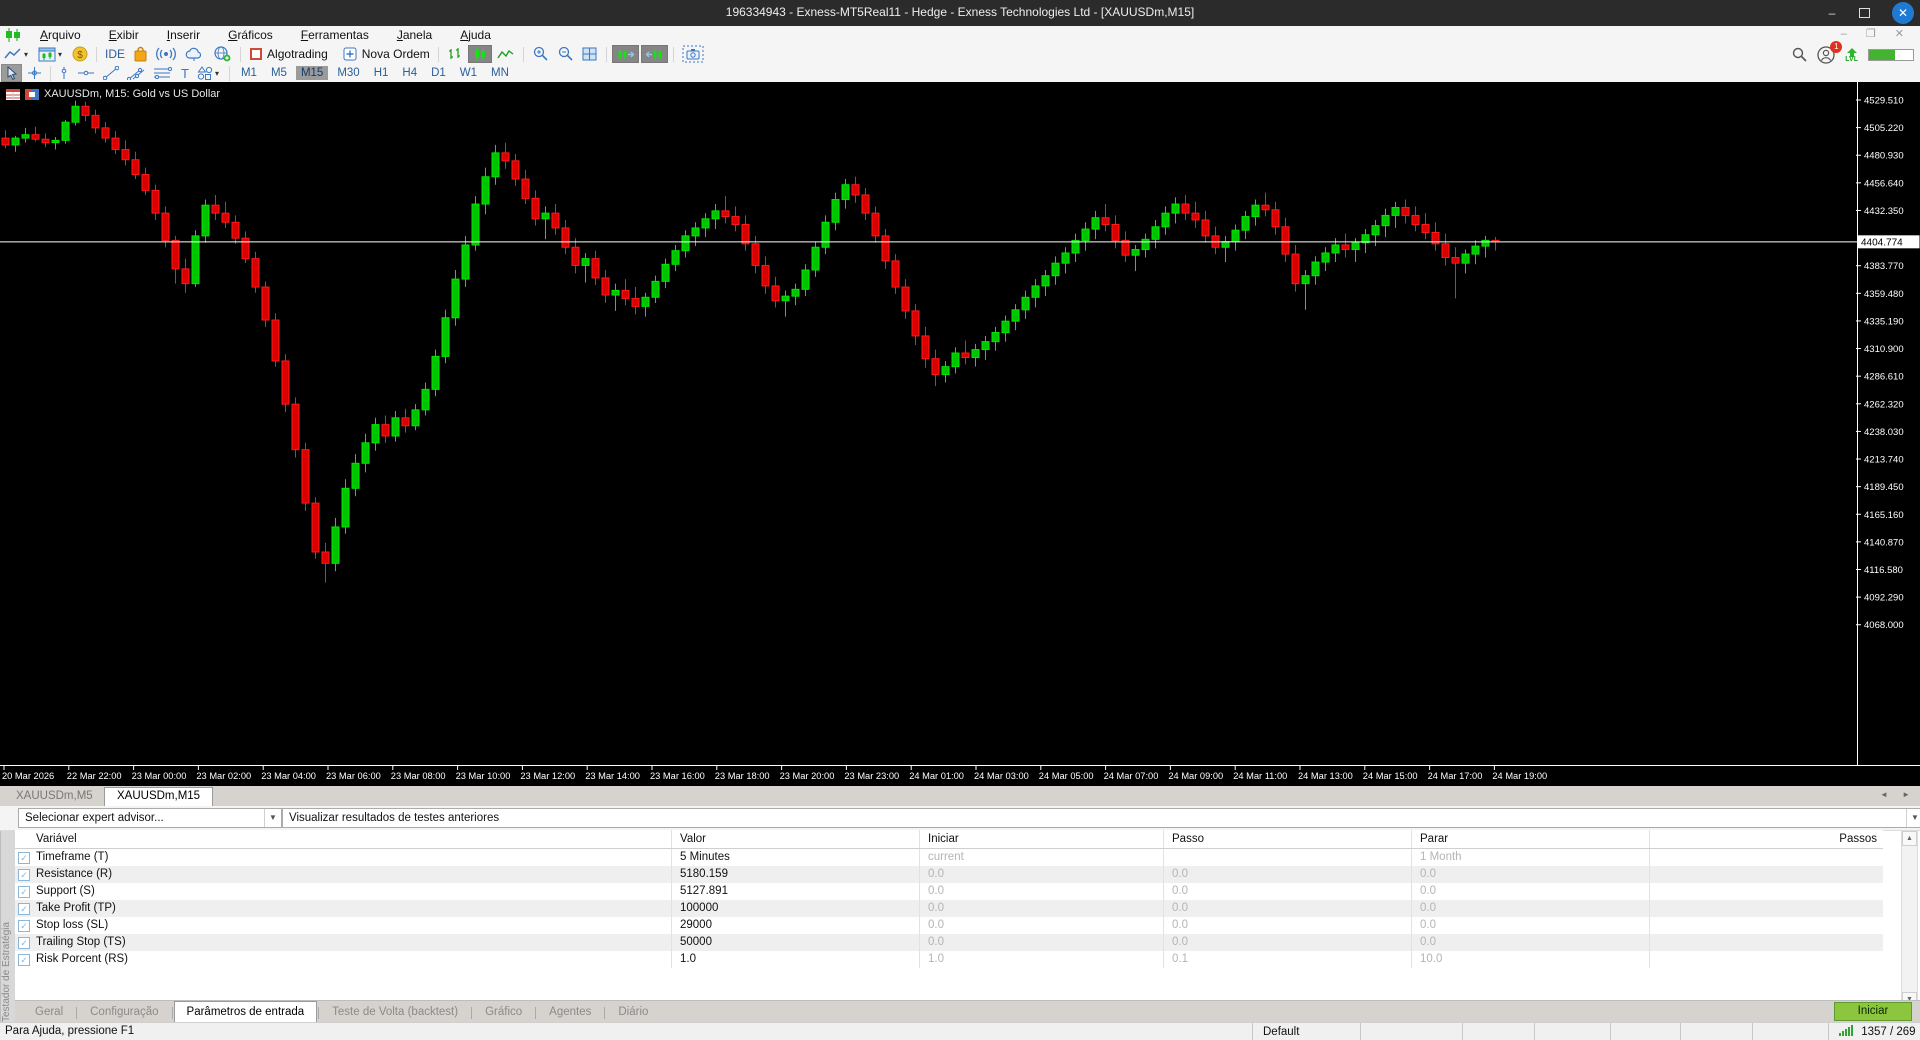  I want to click on param-valor: 1.0, so click(800, 959).